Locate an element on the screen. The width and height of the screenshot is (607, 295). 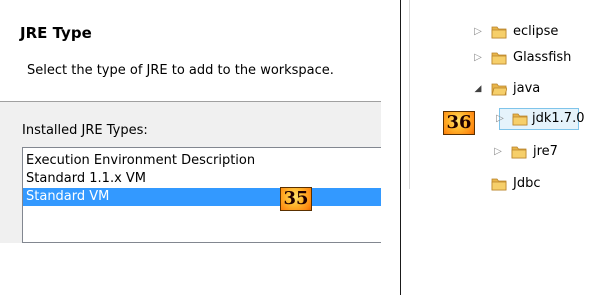
tree-item-jre7: ▷ jre7 is located at coordinates (538, 152).